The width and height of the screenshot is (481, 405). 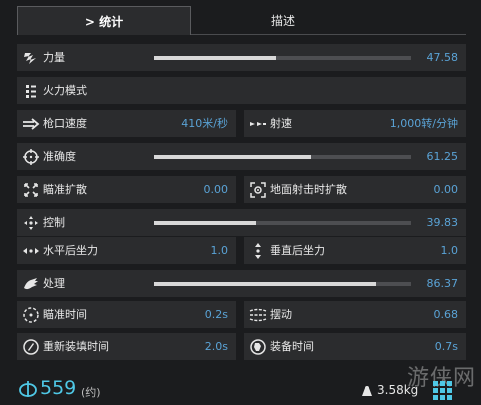 What do you see at coordinates (126, 314) in the screenshot?
I see `stat-row-ads-time: 瞄准时间 0.2s` at bounding box center [126, 314].